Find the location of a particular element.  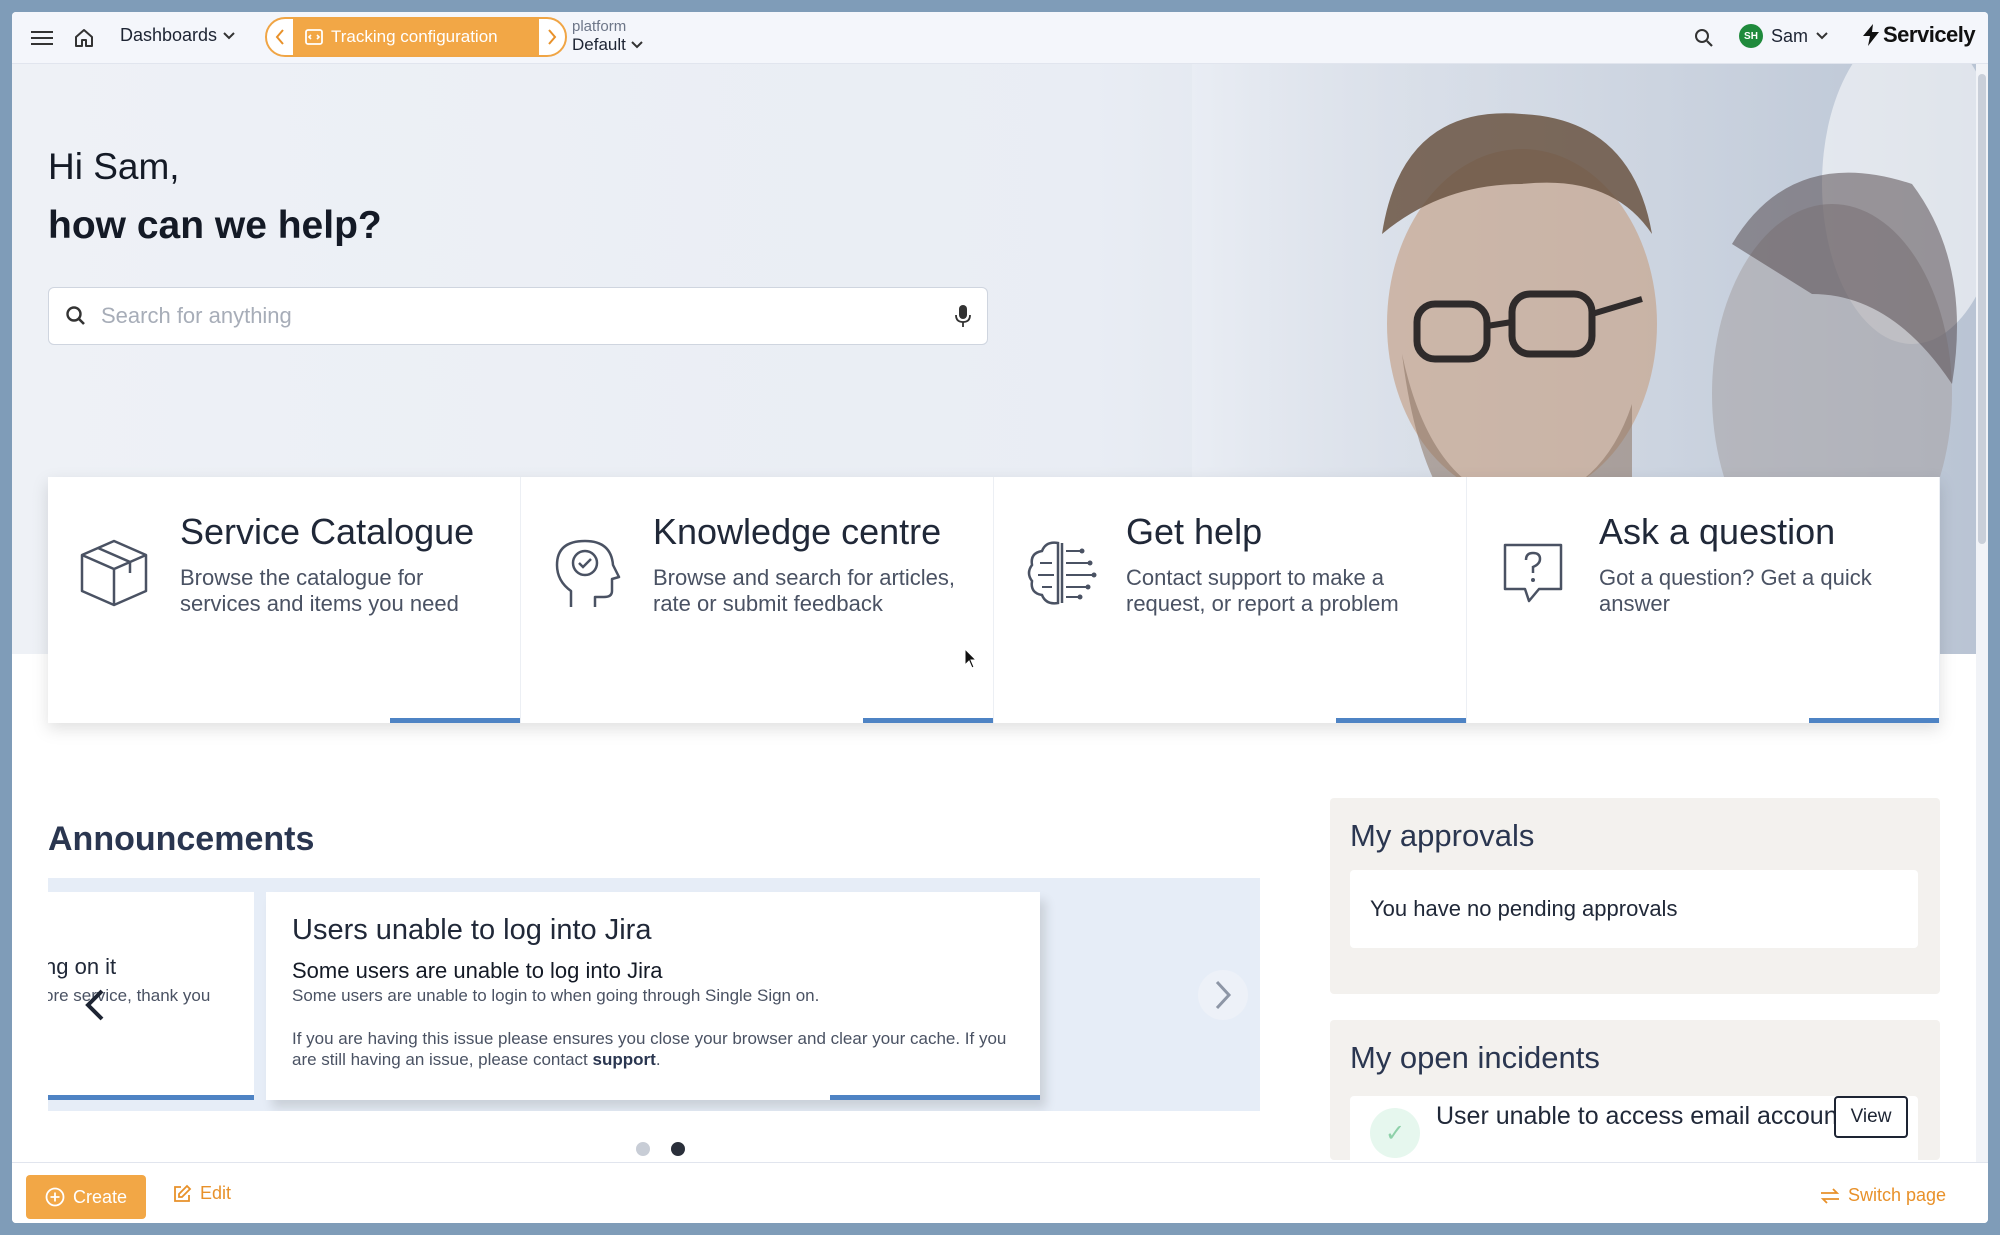

slide-title: Users unable to log into Jira is located at coordinates (472, 930).